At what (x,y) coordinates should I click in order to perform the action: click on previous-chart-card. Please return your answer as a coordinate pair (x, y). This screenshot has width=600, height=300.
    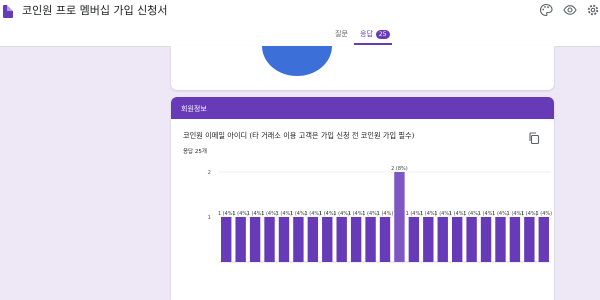
    Looking at the image, I should click on (362, 68).